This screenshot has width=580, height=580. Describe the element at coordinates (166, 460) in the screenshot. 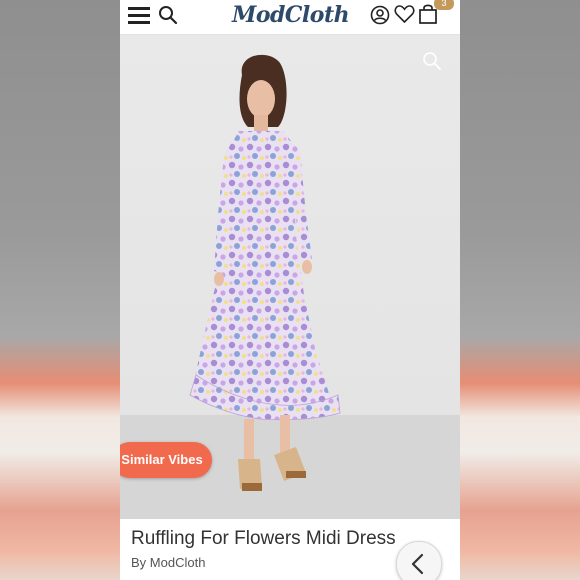

I see `similar-vibes-button: Similar Vibes` at that location.